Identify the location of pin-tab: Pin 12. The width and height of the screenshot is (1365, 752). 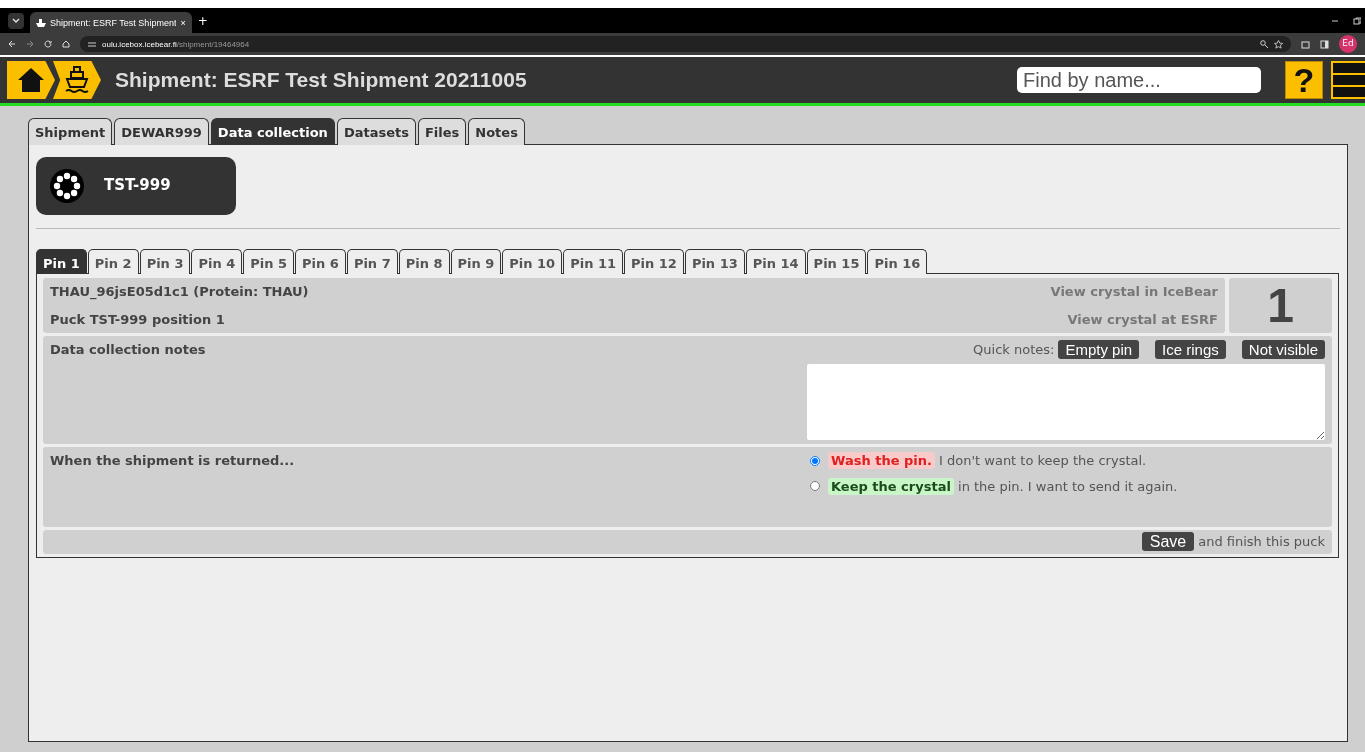
(654, 261).